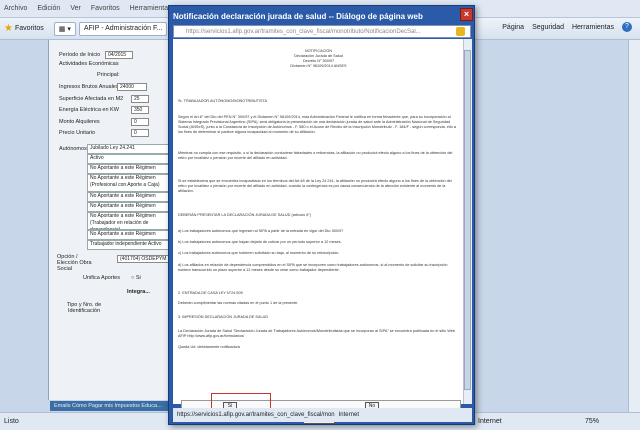 This screenshot has width=640, height=430. I want to click on ingresos-input: 24000, so click(132, 87).